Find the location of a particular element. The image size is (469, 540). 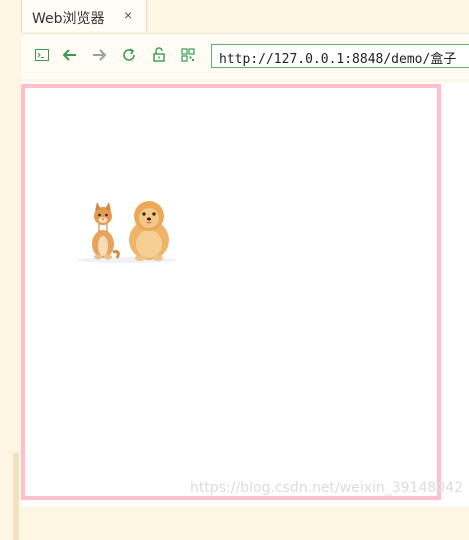

cat-figure is located at coordinates (106, 231).